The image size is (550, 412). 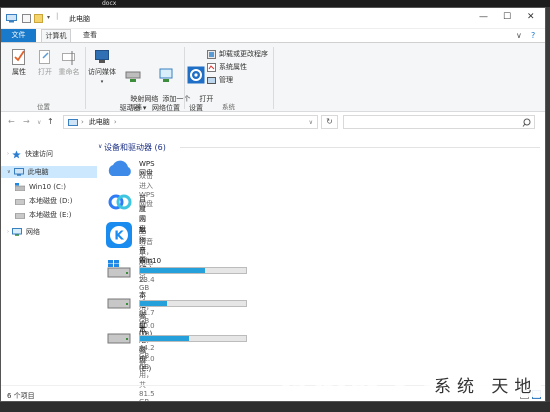 I want to click on device-baidu: 百度网盘 双击运行百度网盘, so click(x=126, y=236).